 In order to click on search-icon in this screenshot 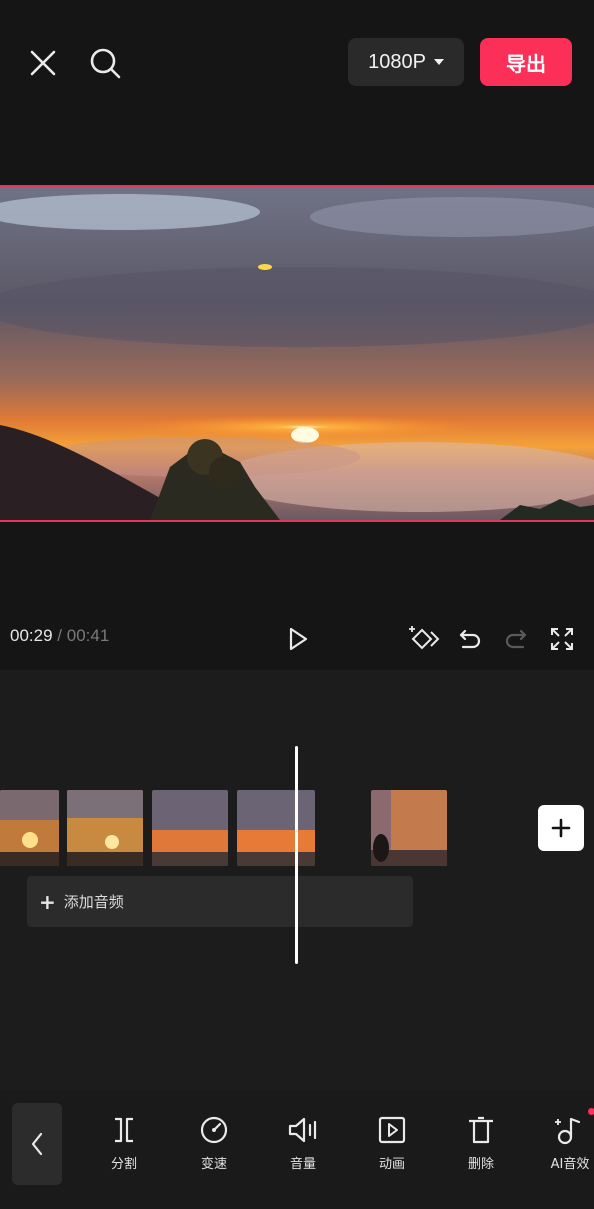, I will do `click(105, 63)`.